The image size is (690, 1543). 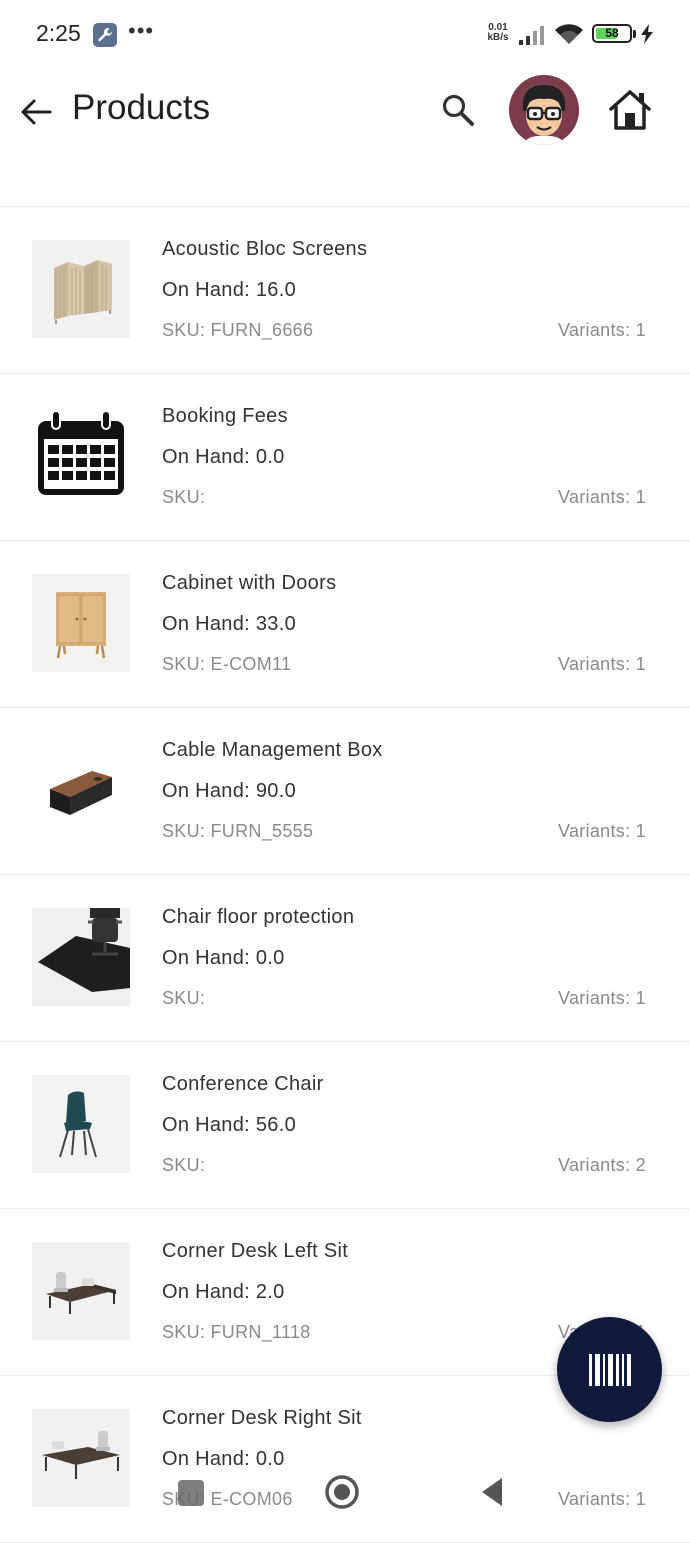 I want to click on product-name: Booking Fees, so click(x=225, y=416).